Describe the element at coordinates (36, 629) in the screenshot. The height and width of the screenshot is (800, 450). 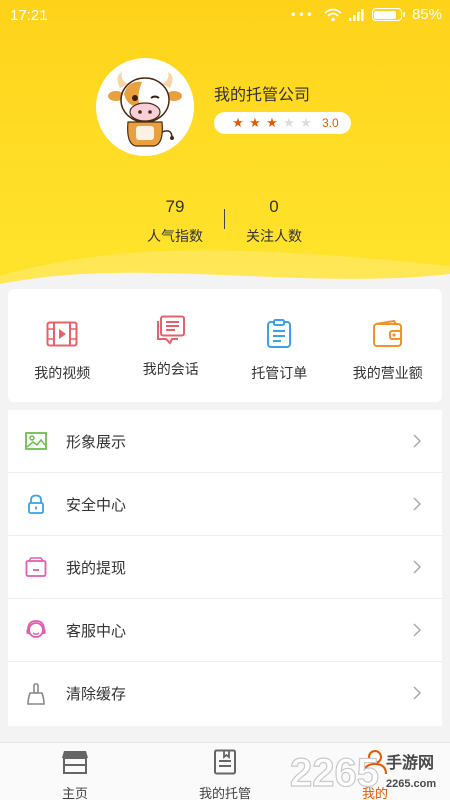
I see `customer-service-icon` at that location.